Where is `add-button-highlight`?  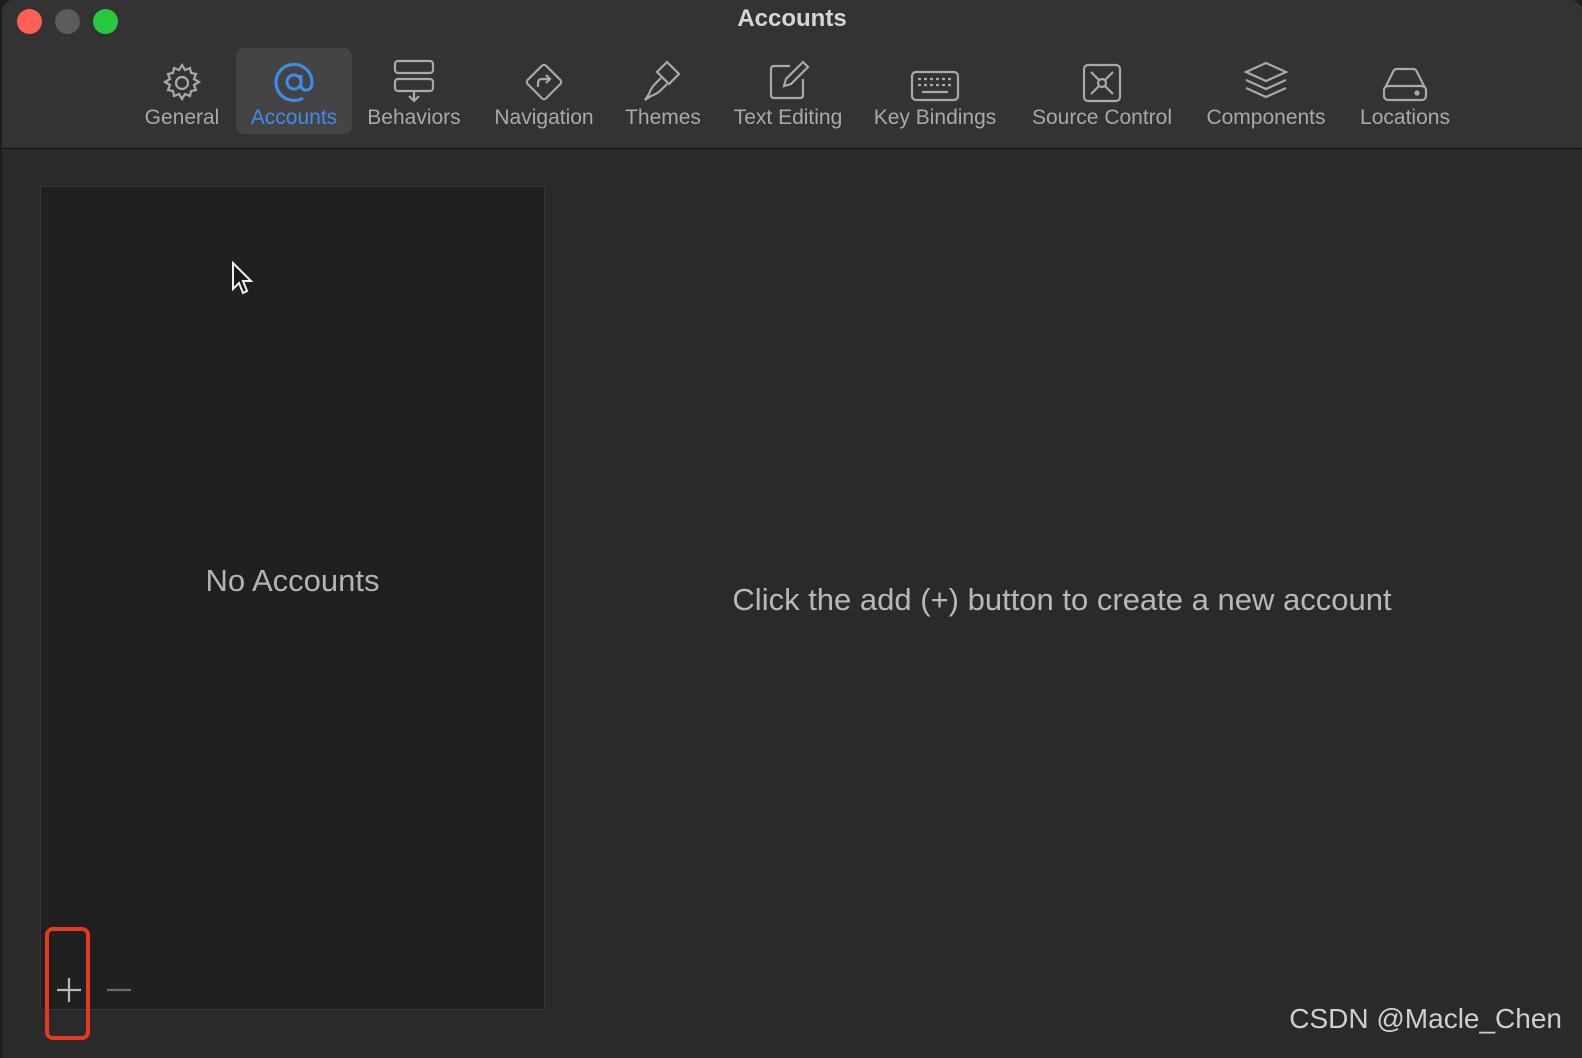 add-button-highlight is located at coordinates (67, 983).